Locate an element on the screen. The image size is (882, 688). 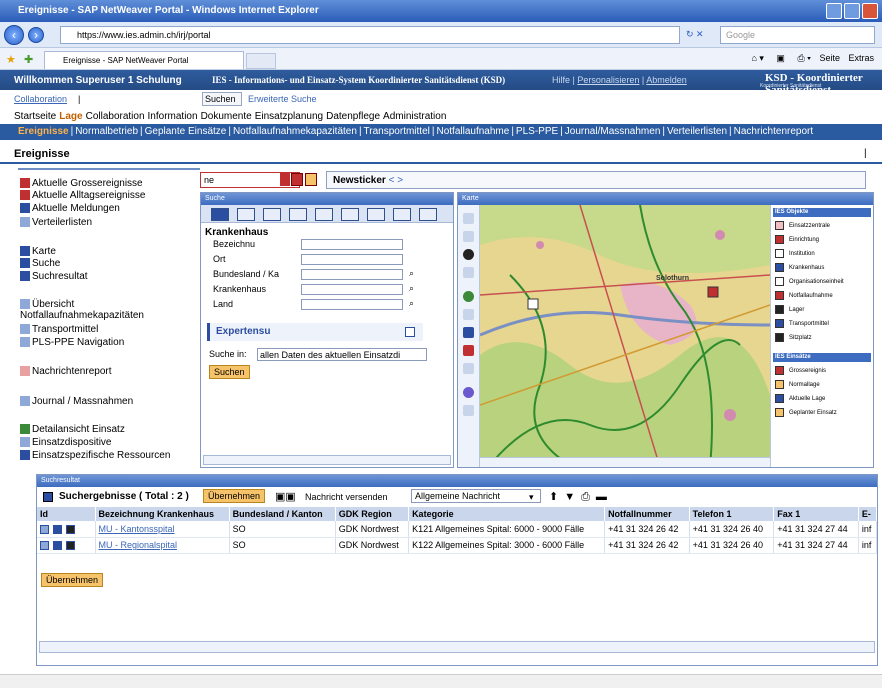
select-area-icon is located at coordinates (468, 236).